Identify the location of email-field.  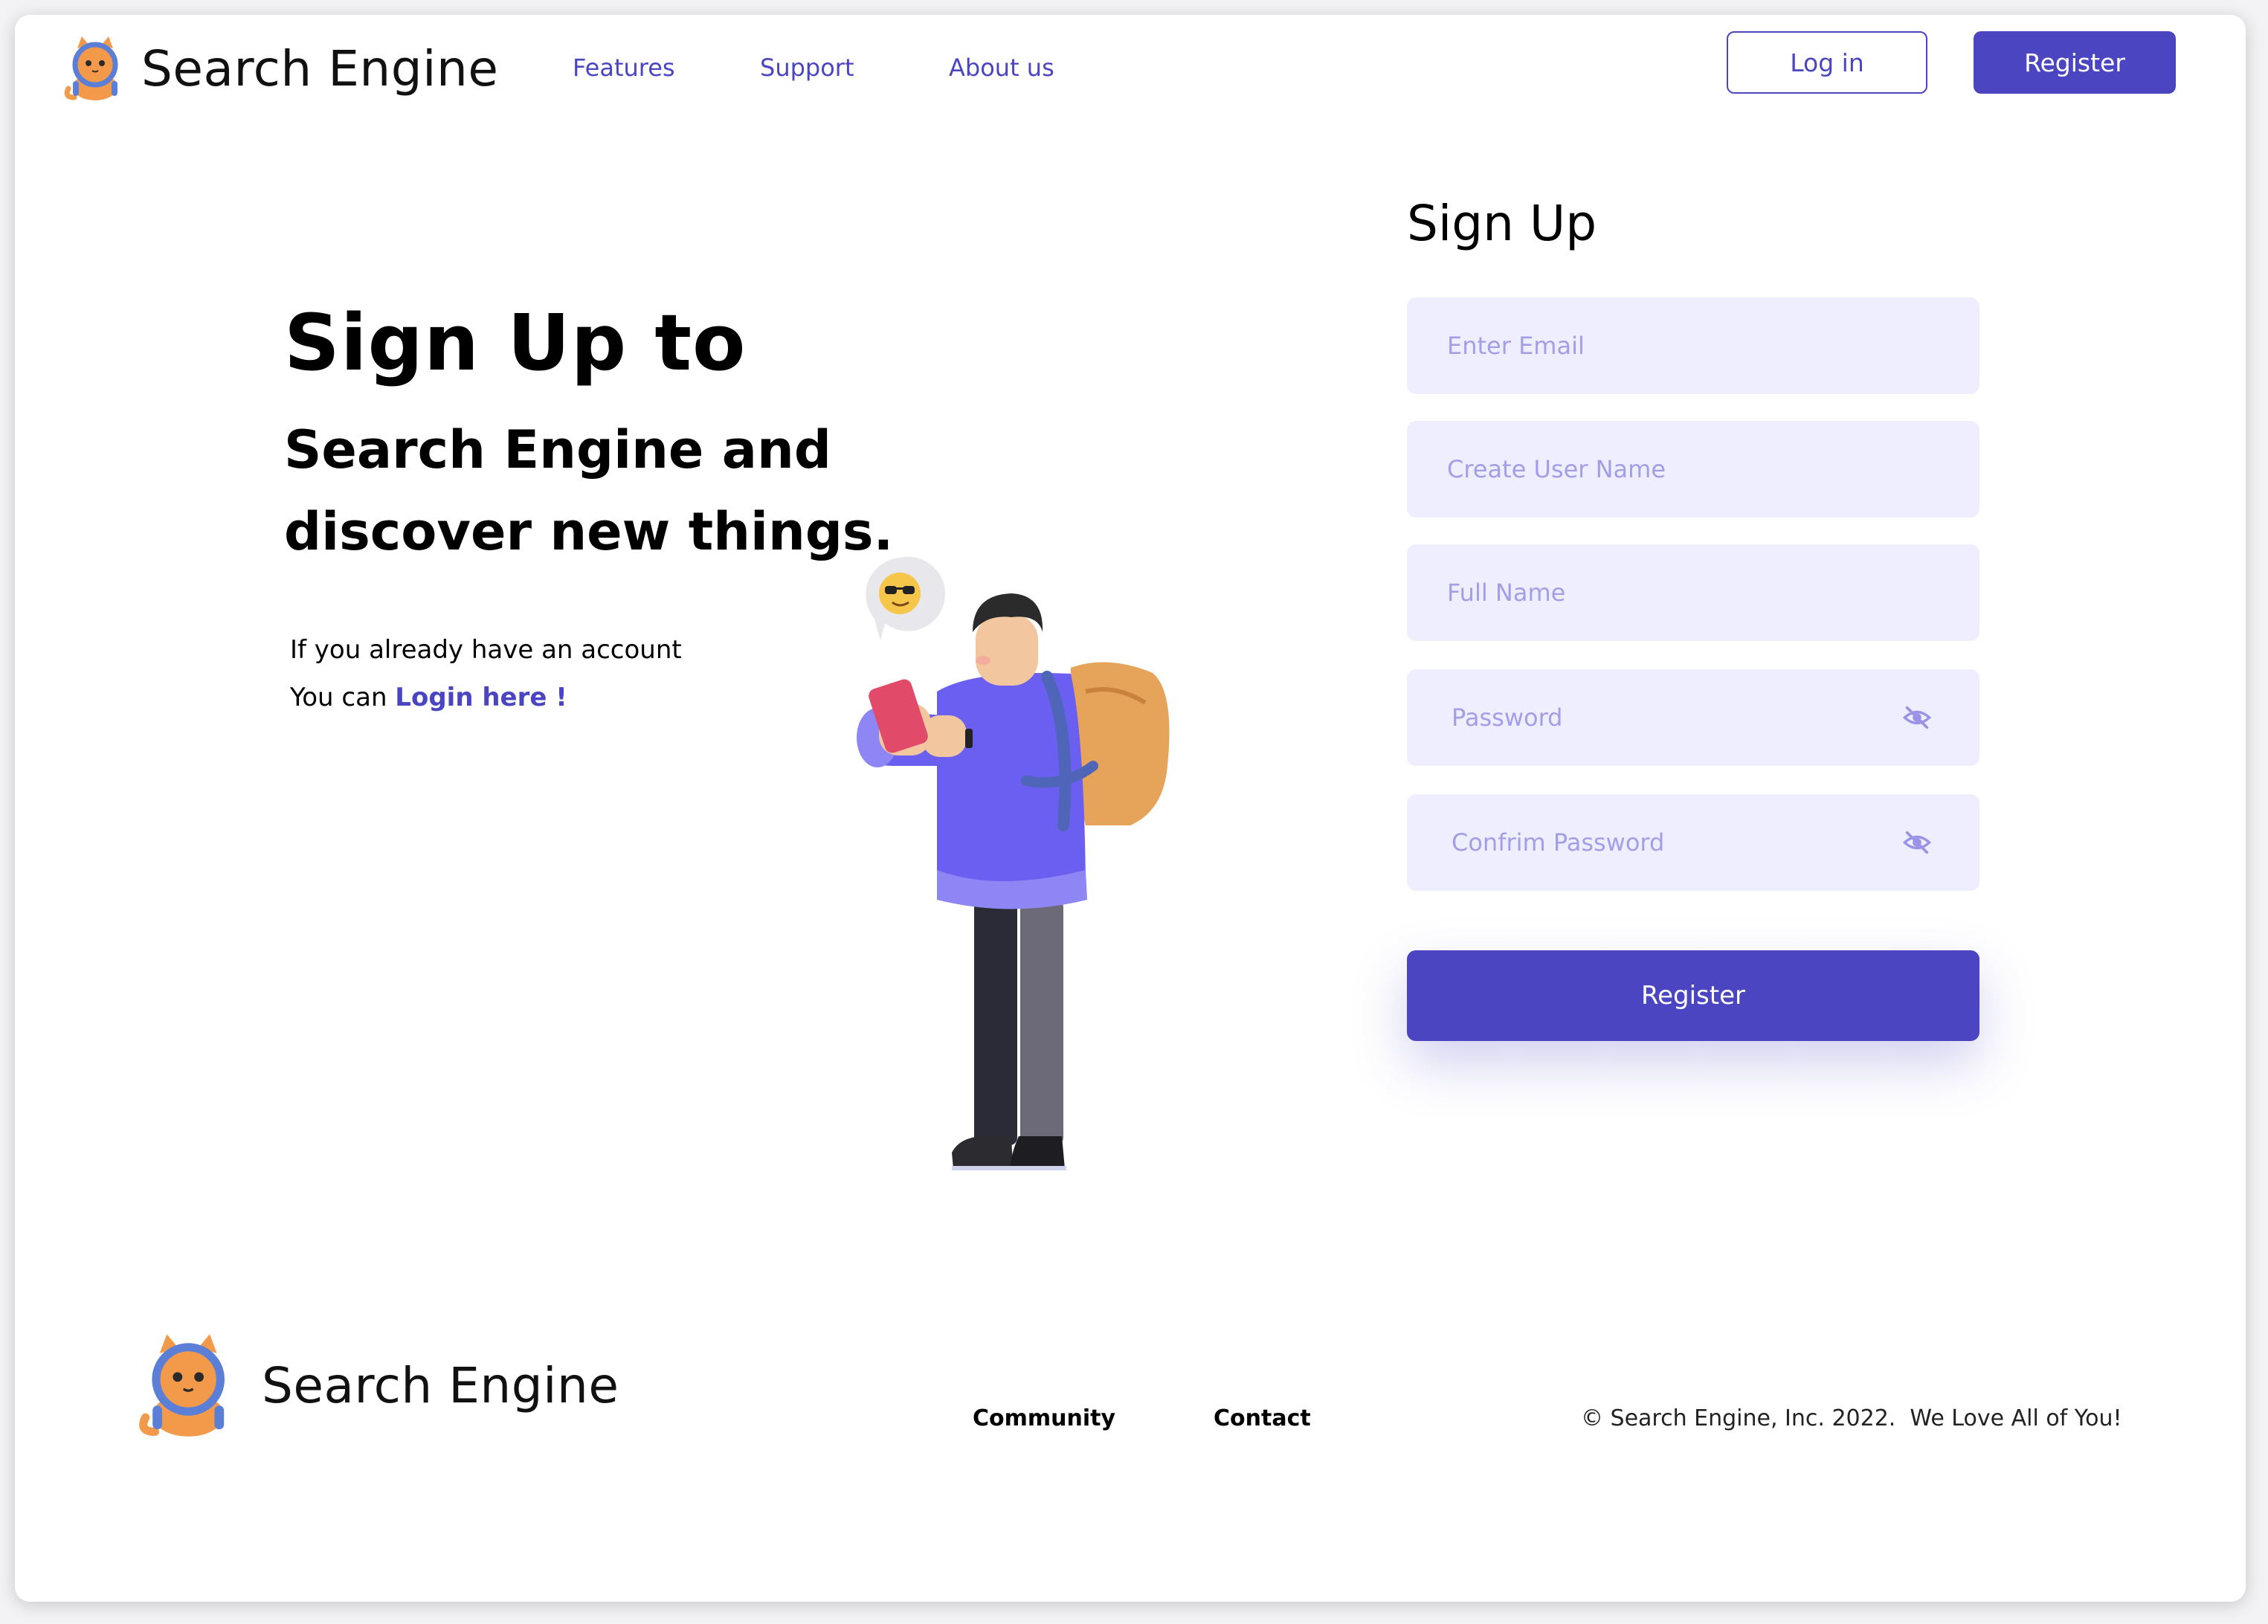
(1693, 346).